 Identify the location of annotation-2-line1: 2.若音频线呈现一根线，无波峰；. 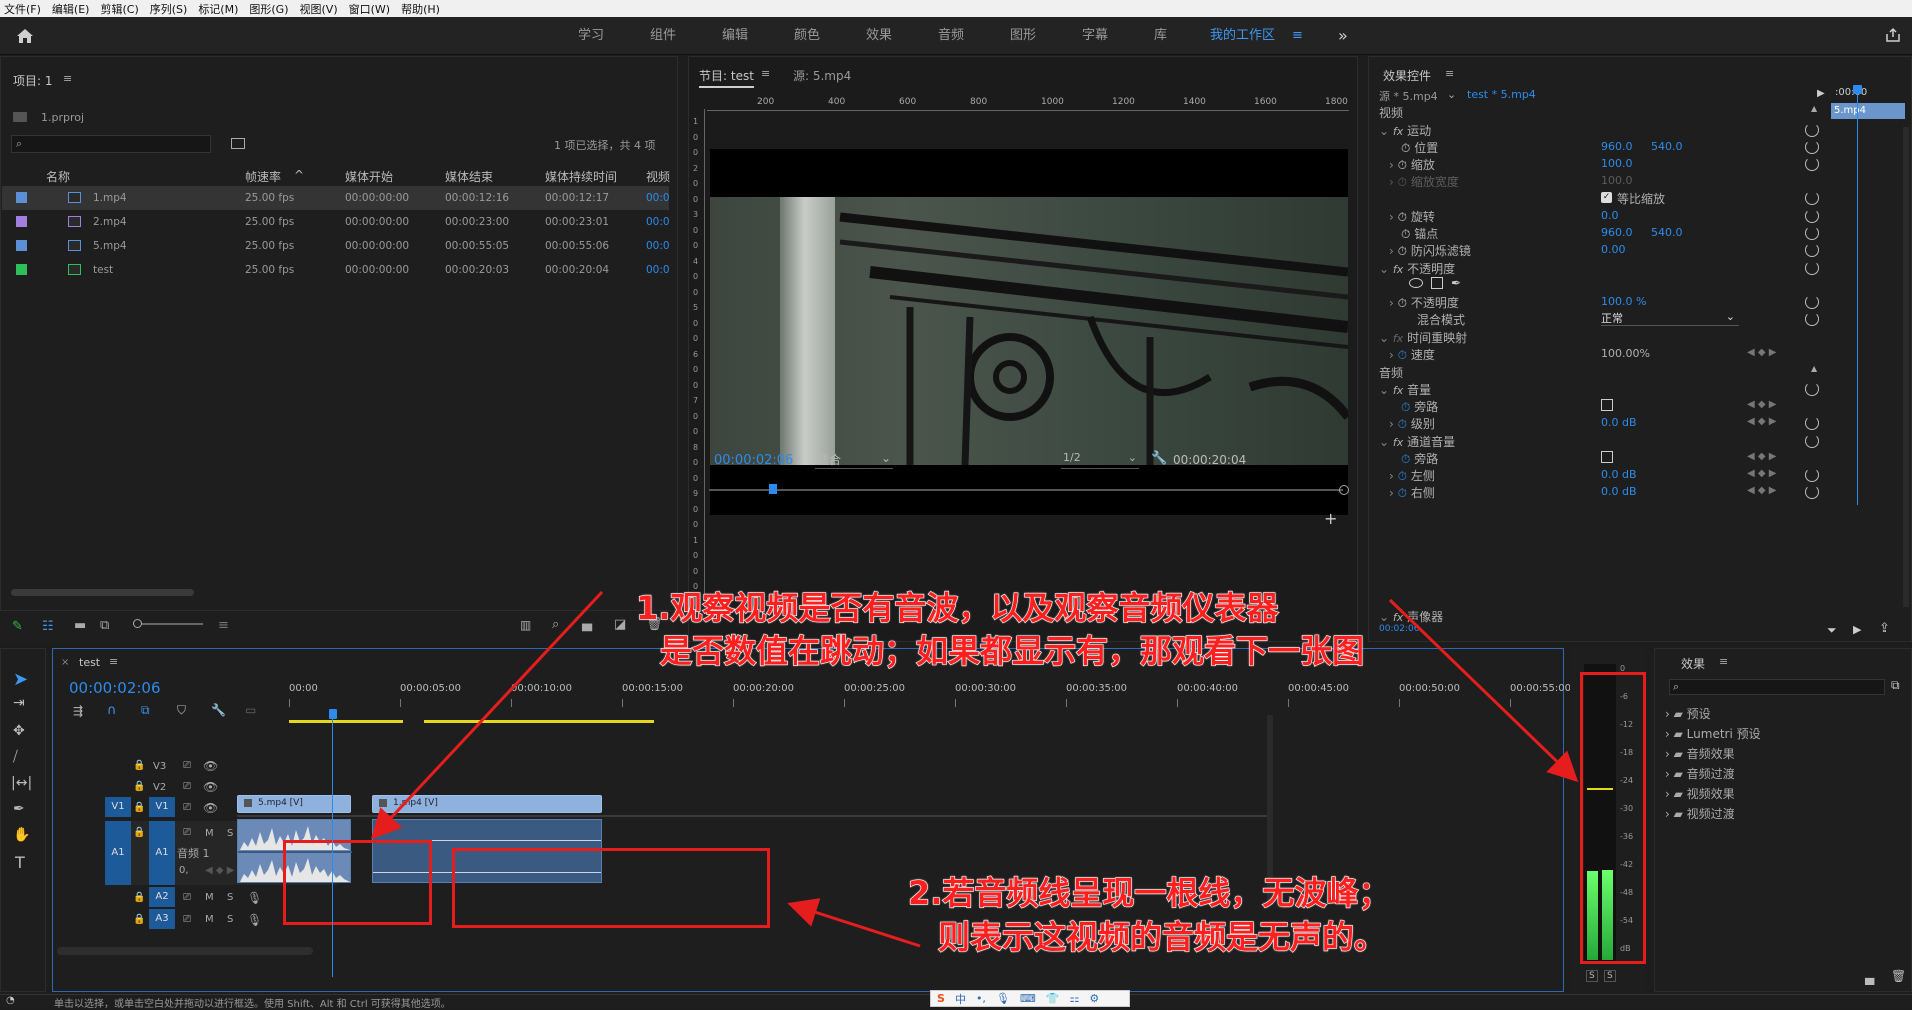
(1149, 892).